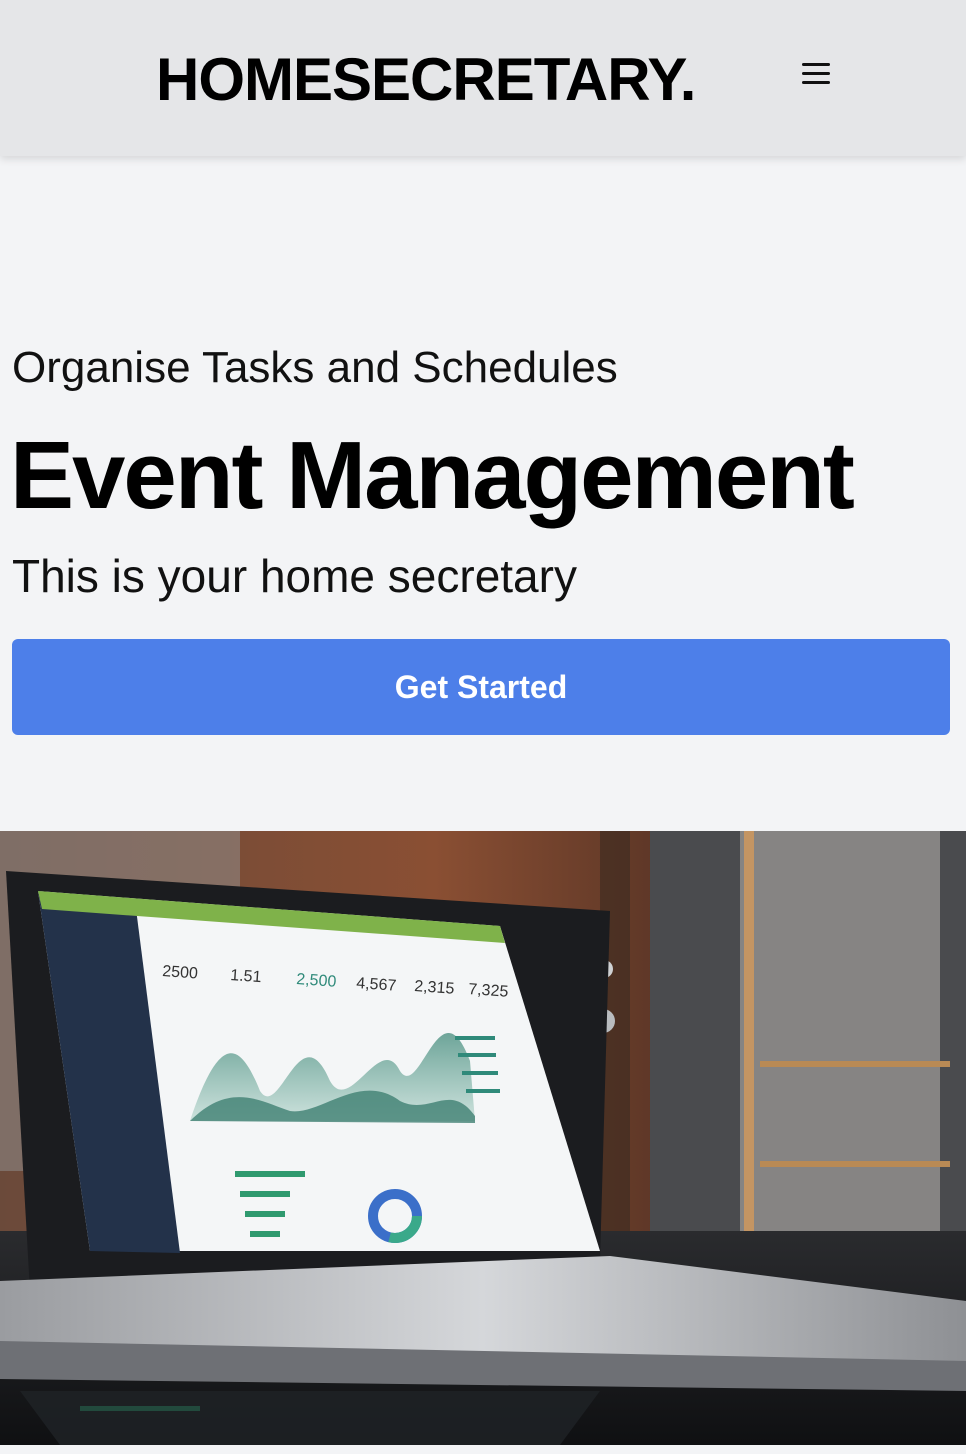 This screenshot has height=1454, width=974. What do you see at coordinates (481, 687) in the screenshot?
I see `get-started-button: Get Started` at bounding box center [481, 687].